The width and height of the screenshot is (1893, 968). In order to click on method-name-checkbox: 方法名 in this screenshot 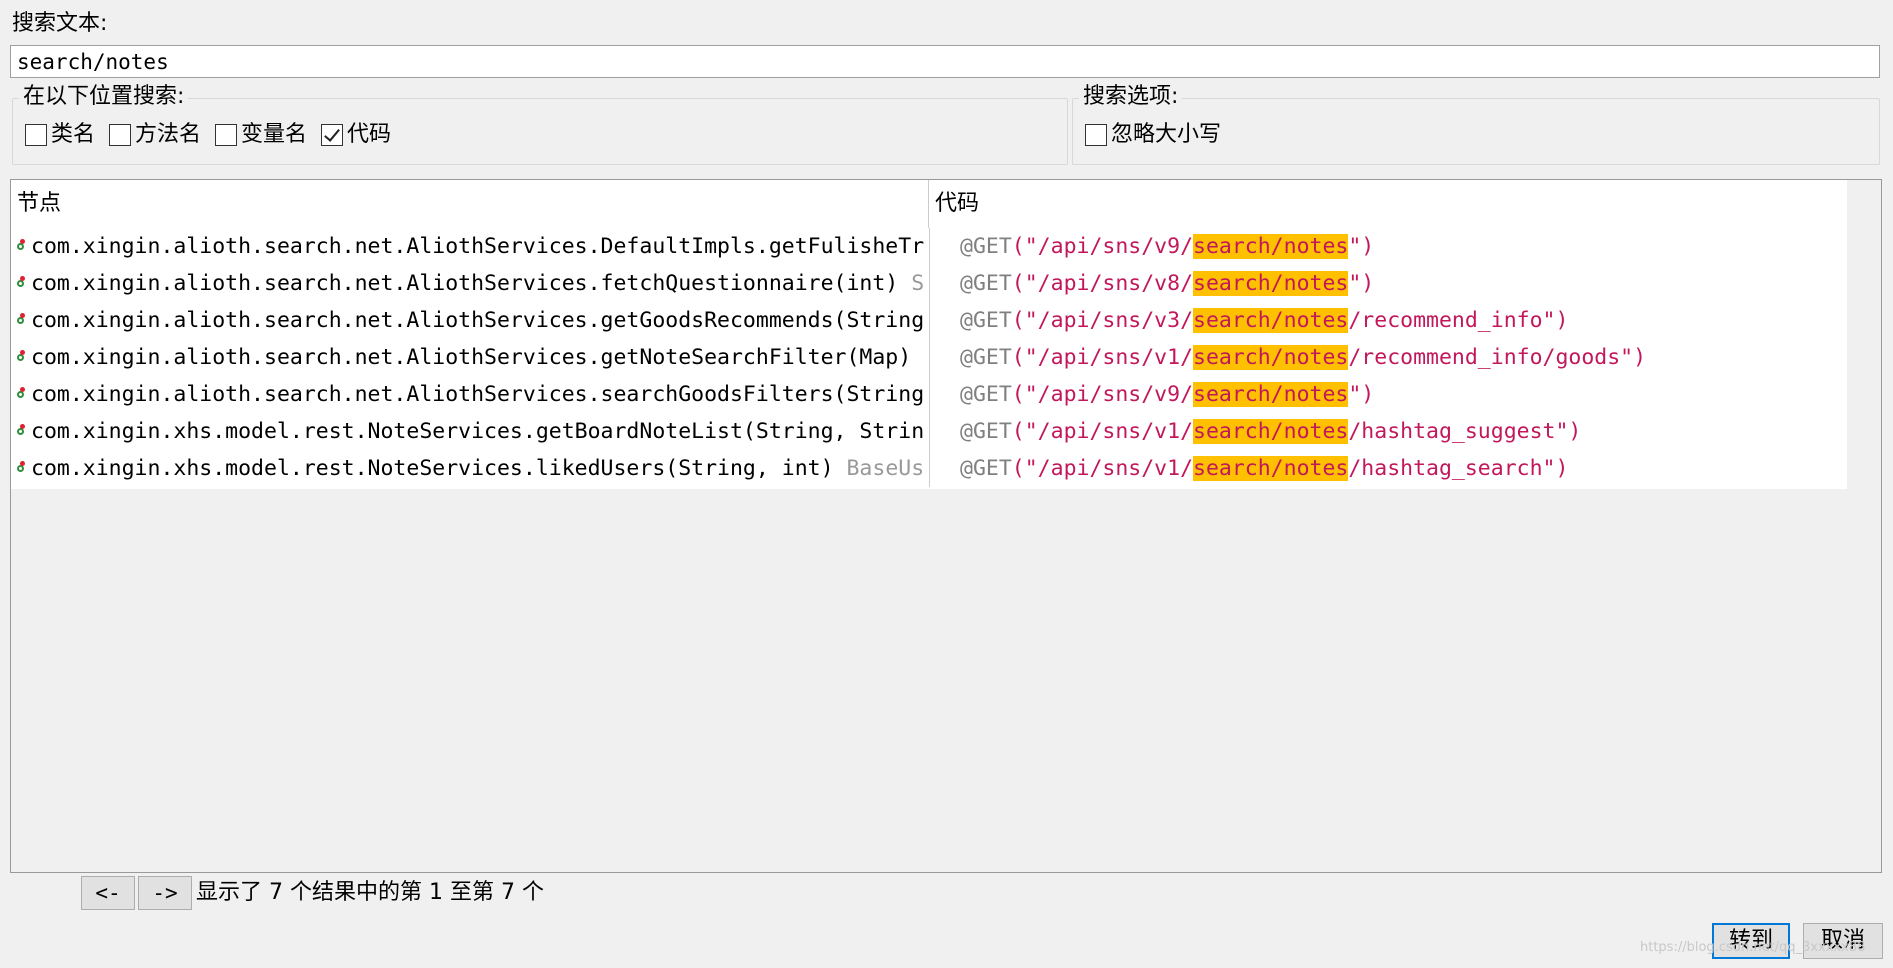, I will do `click(155, 135)`.